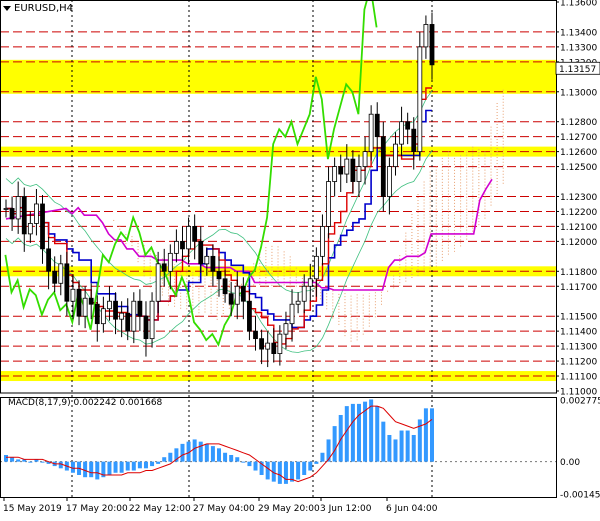 The image size is (600, 521). What do you see at coordinates (578, 198) in the screenshot?
I see `price-tick-label: 1.12300` at bounding box center [578, 198].